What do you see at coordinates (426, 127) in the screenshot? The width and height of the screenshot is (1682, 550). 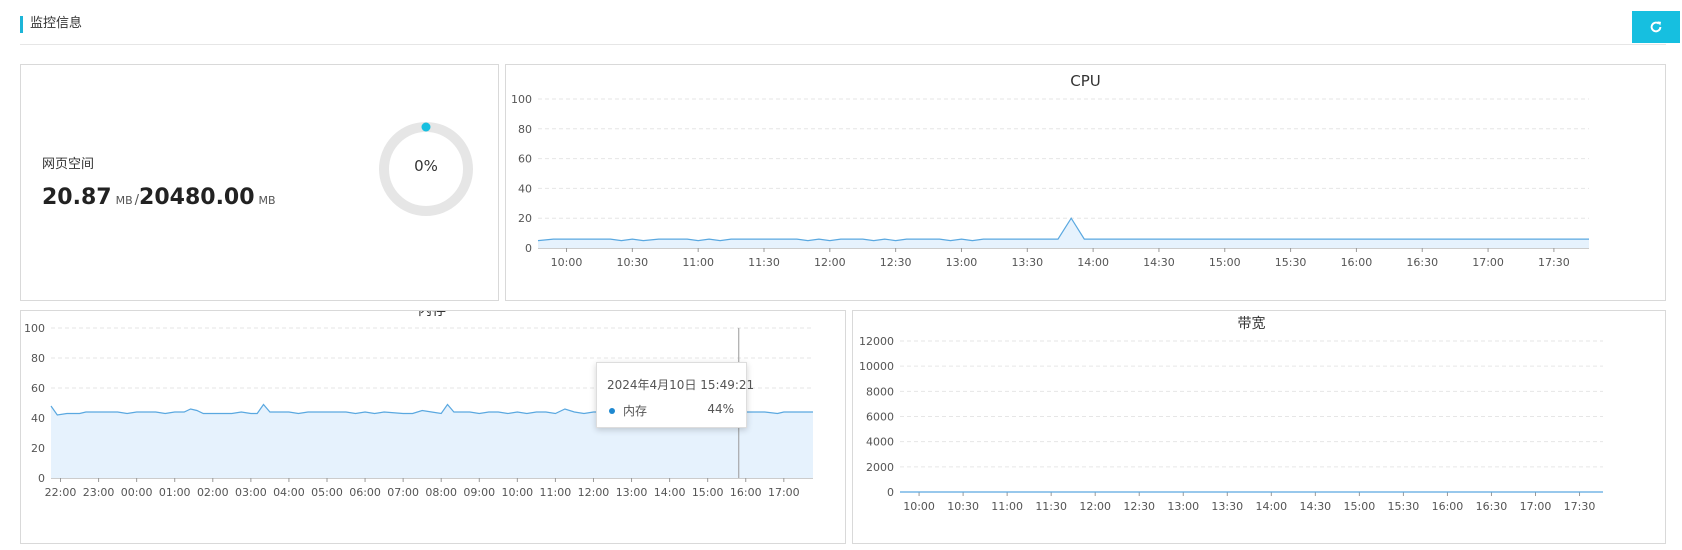 I see `gauge-progress-marker` at bounding box center [426, 127].